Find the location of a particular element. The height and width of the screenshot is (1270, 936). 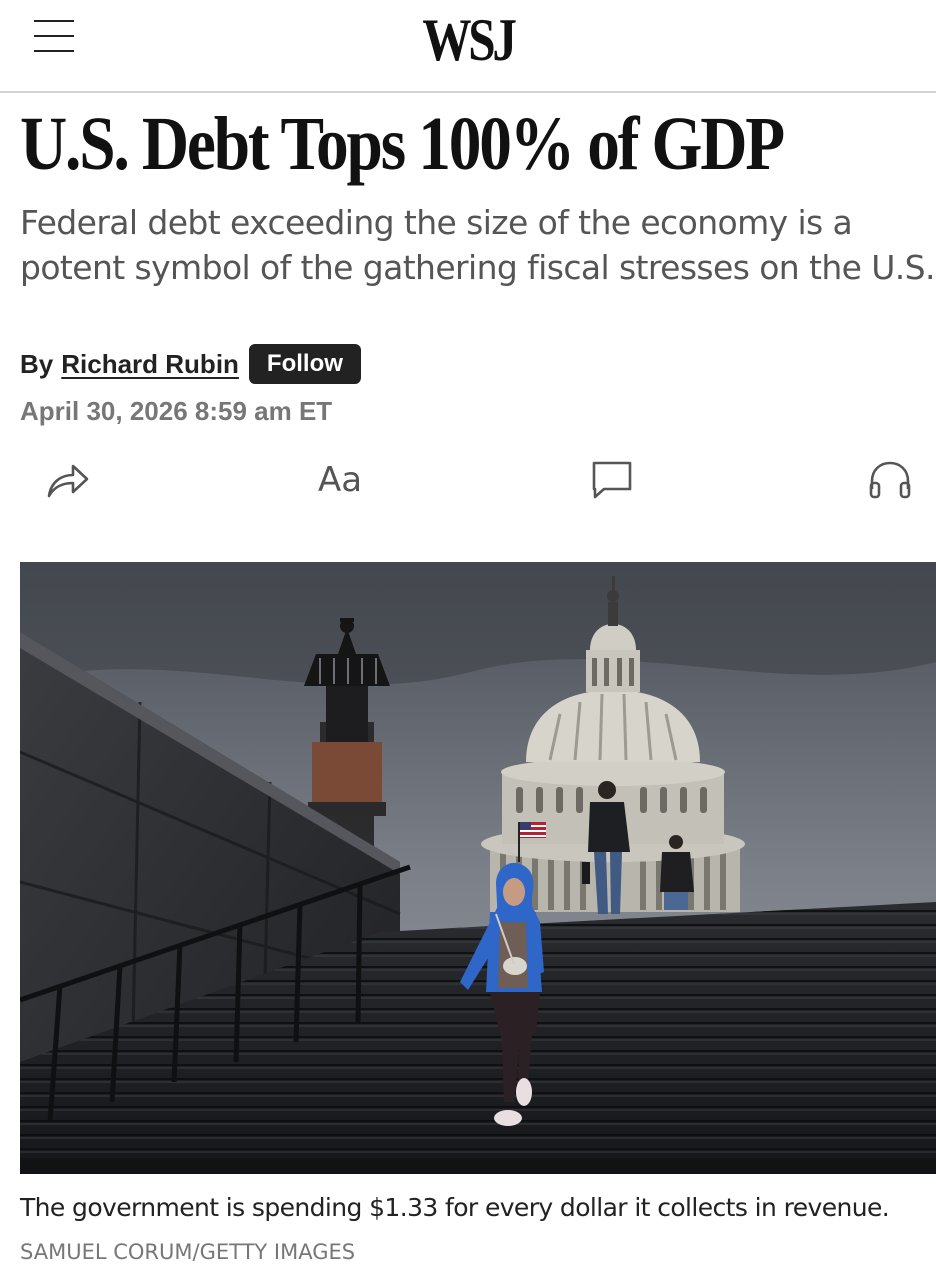

photo-credit: SAMUEL CORUM/GETTY IMAGES is located at coordinates (188, 1252).